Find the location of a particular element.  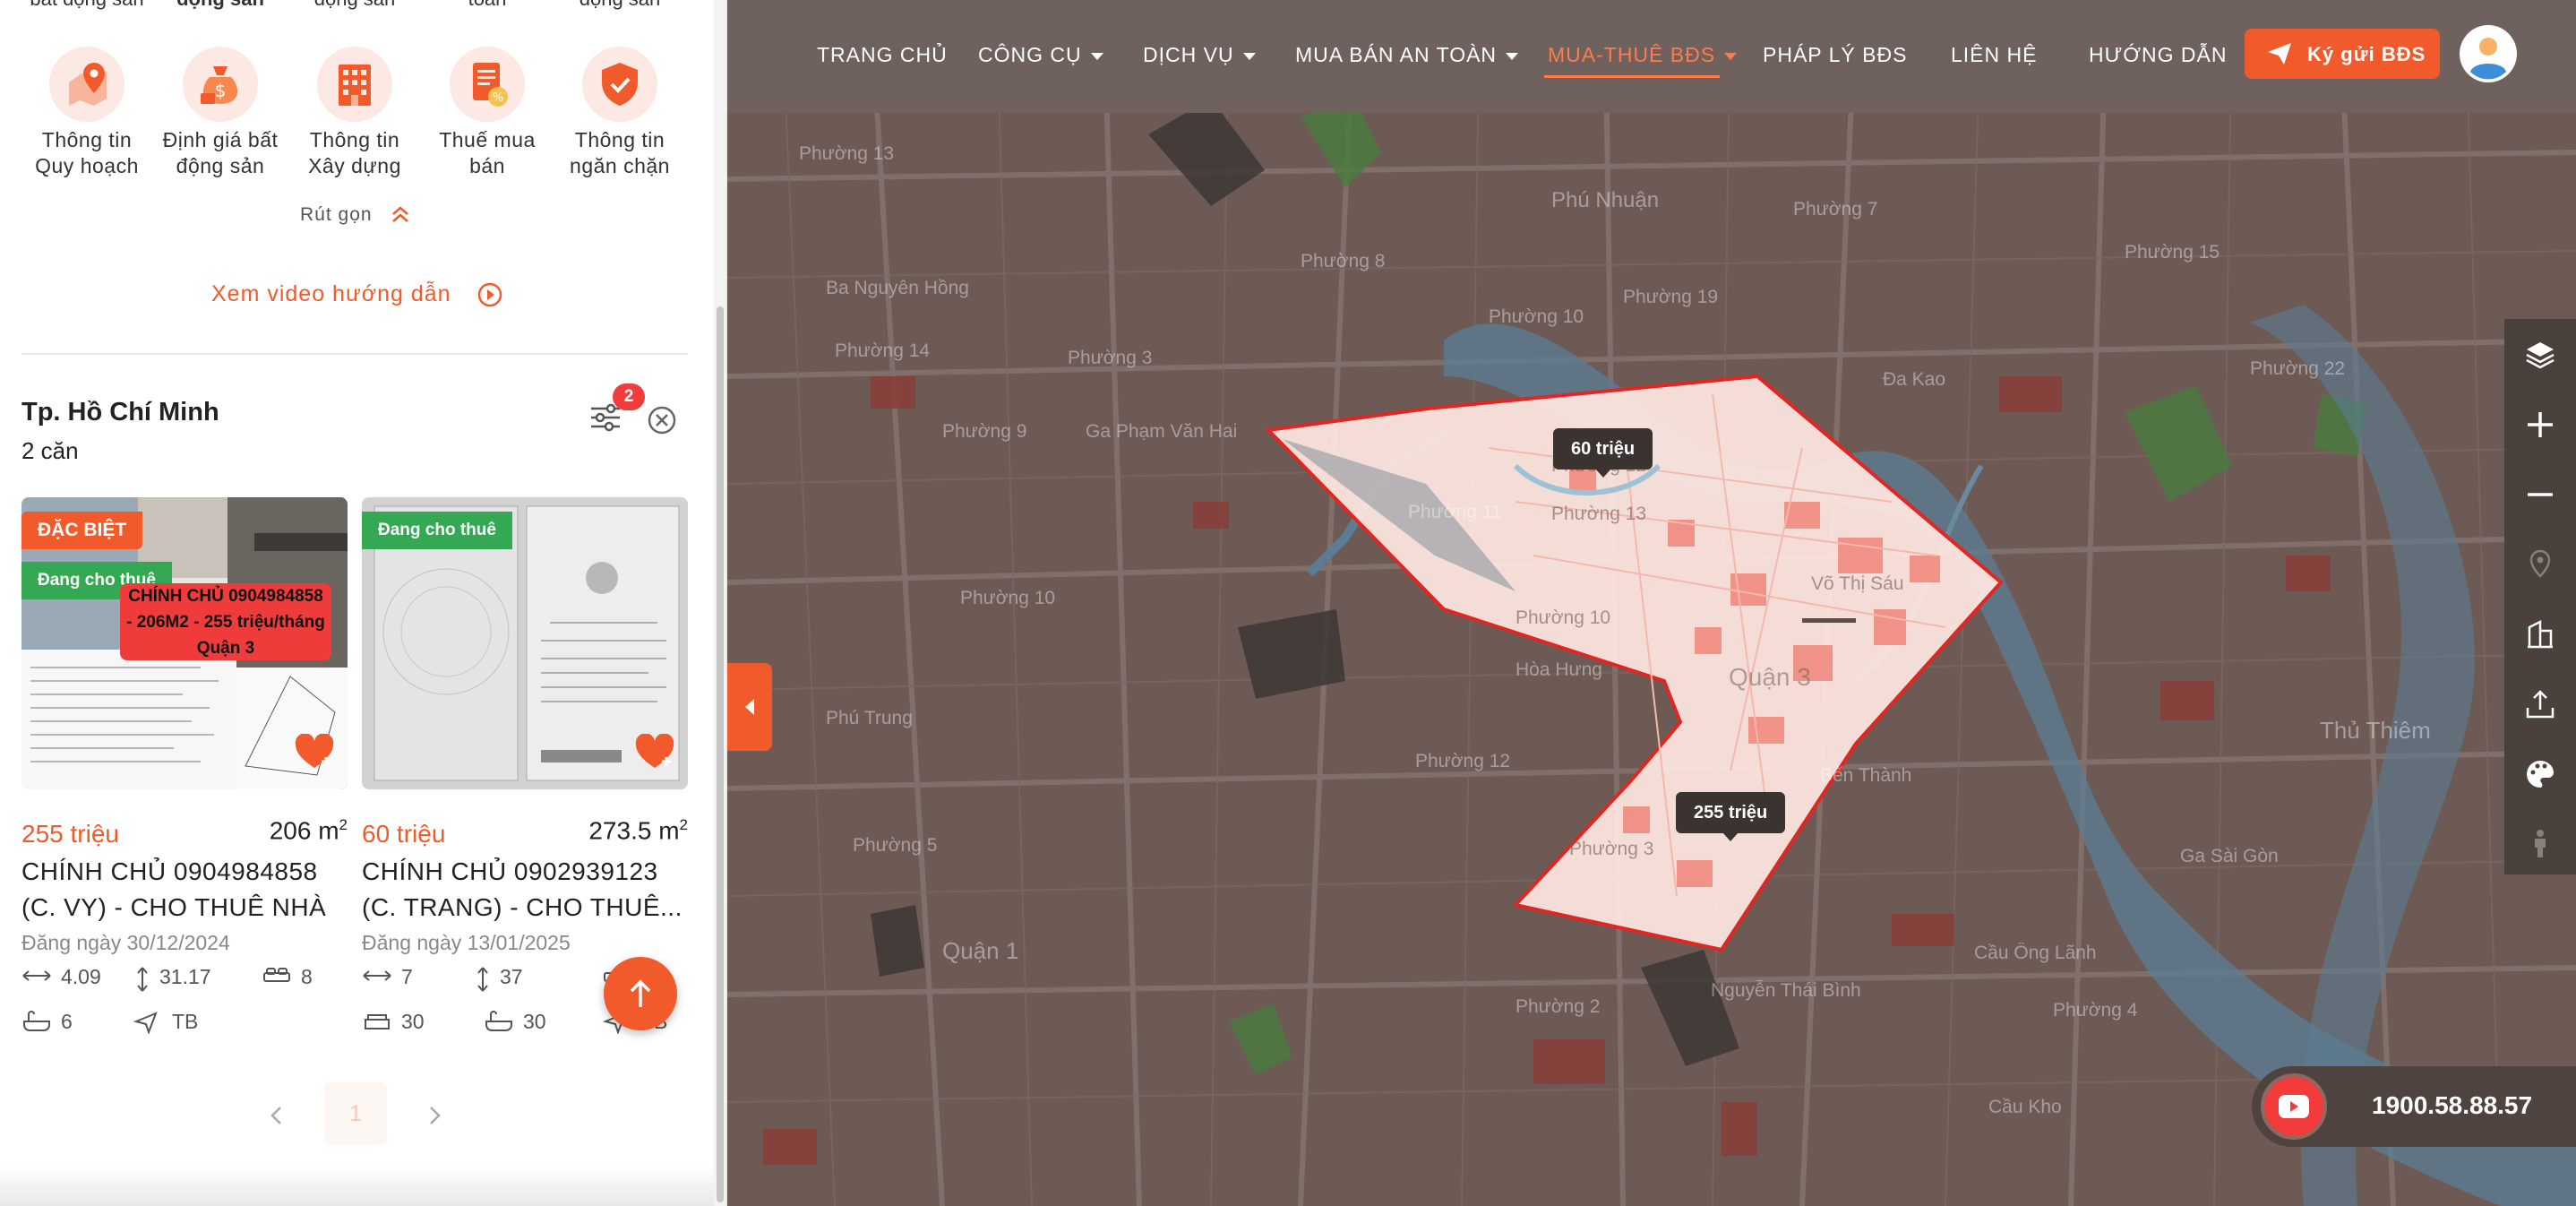

minus-icon is located at coordinates (2540, 494).